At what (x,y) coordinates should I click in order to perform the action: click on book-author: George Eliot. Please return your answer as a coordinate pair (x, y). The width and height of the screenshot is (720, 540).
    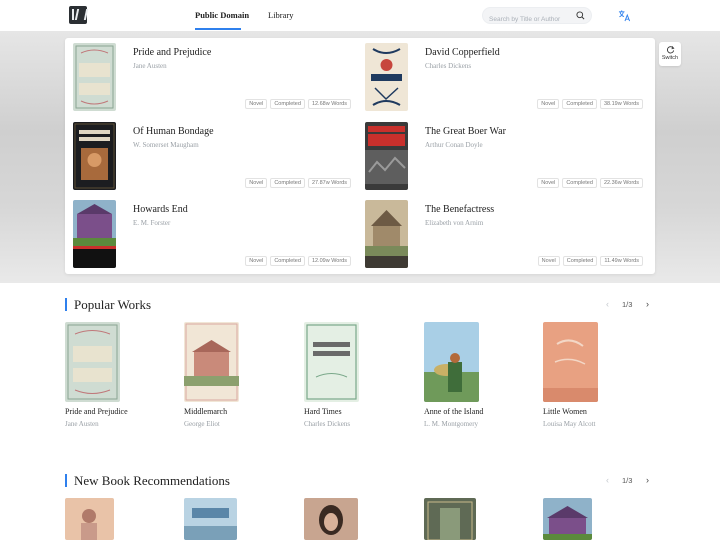
    Looking at the image, I should click on (202, 424).